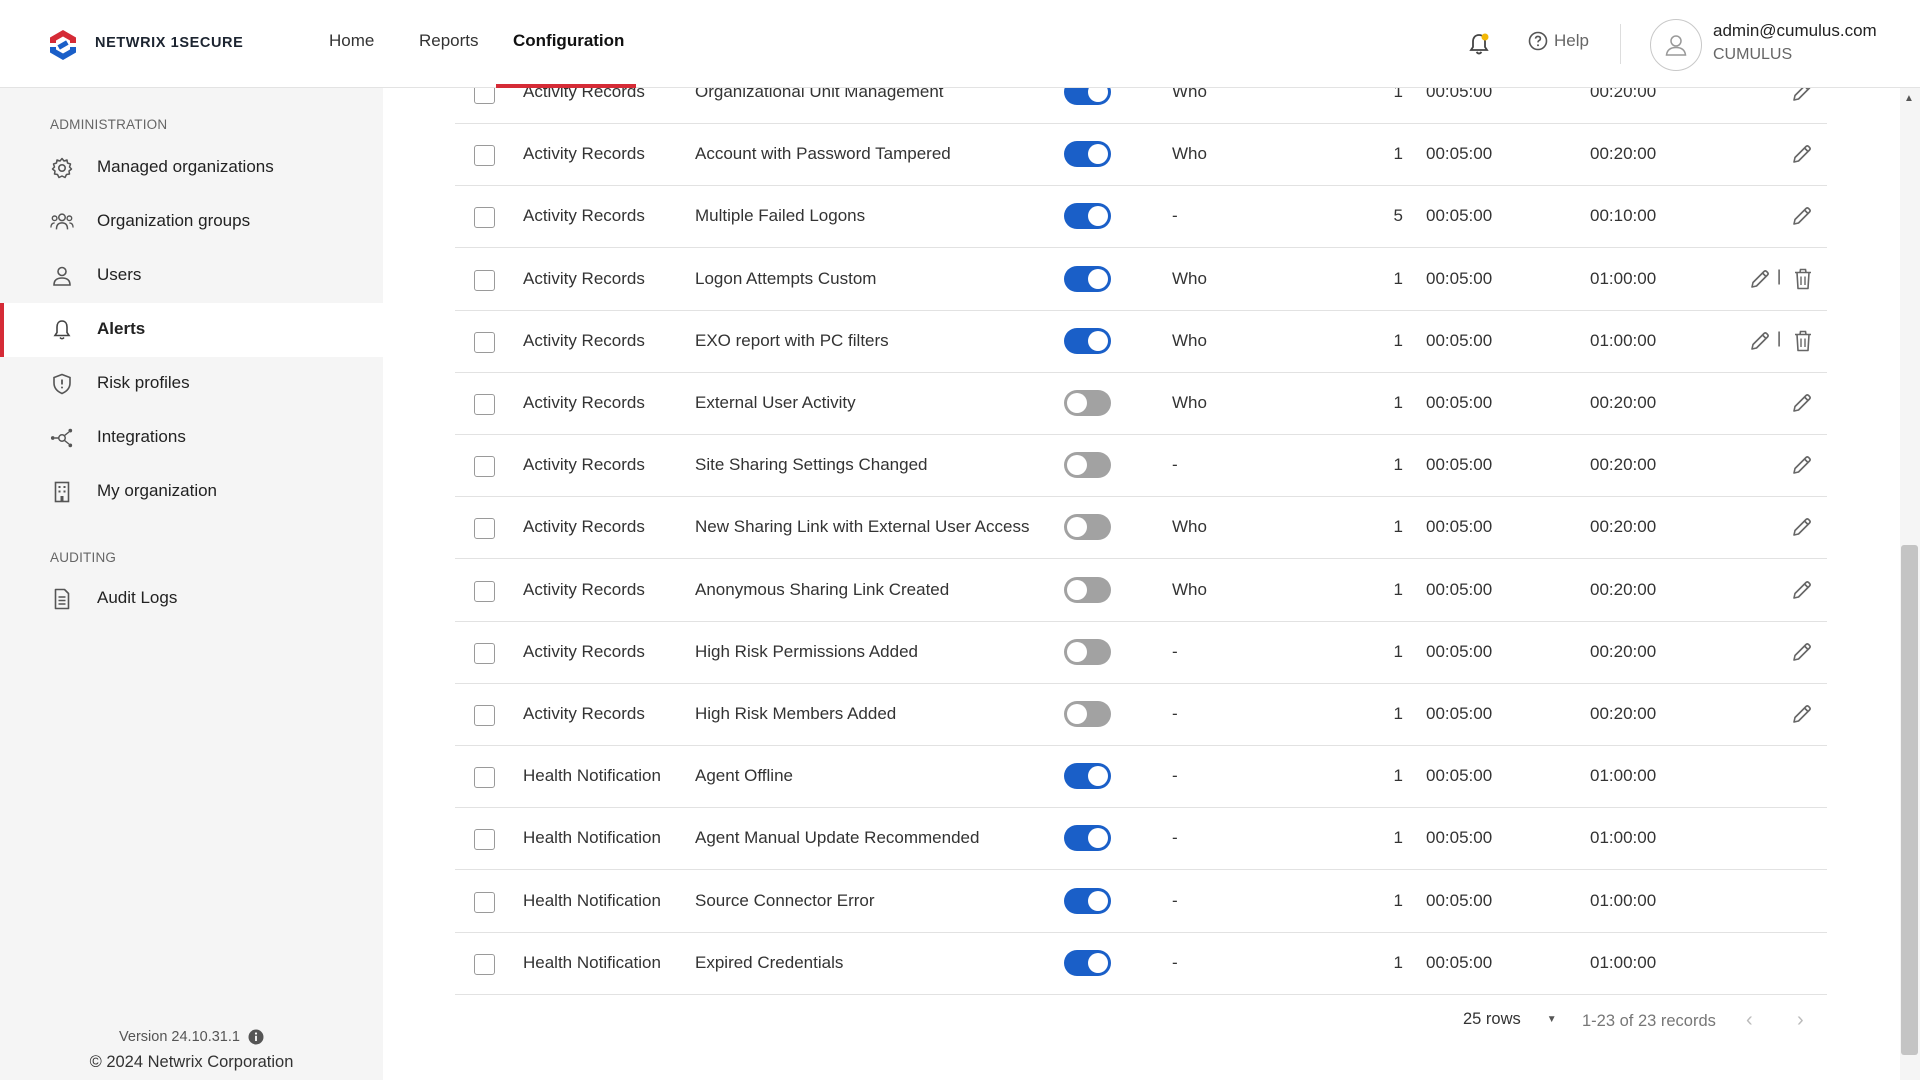  Describe the element at coordinates (62, 222) in the screenshot. I see `people-icon` at that location.